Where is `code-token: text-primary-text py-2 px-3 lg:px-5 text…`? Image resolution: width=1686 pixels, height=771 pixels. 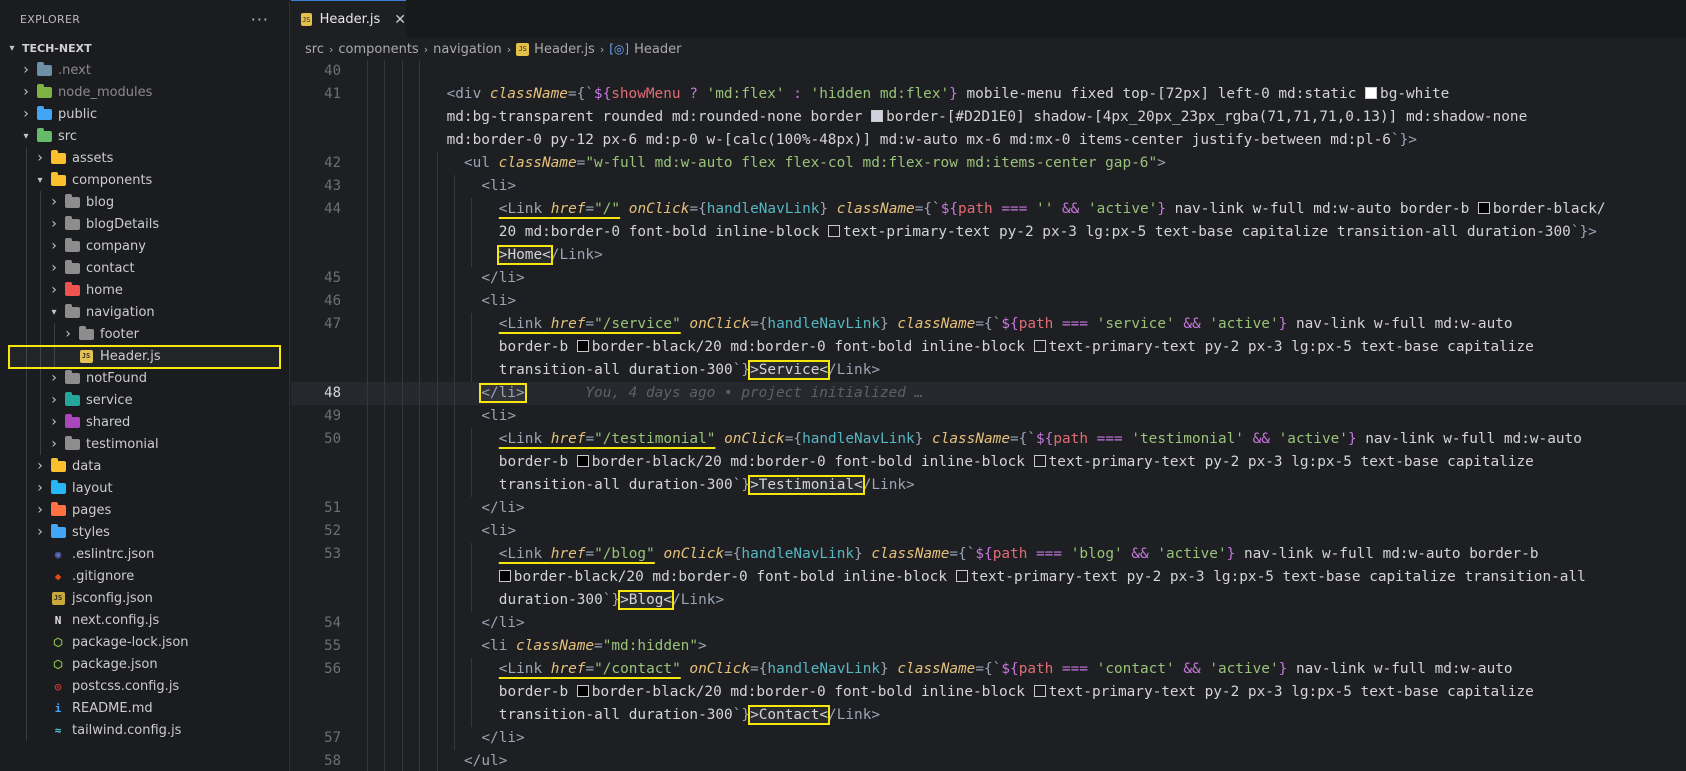 code-token: text-primary-text py-2 px-3 lg:px-5 text… is located at coordinates (1207, 232).